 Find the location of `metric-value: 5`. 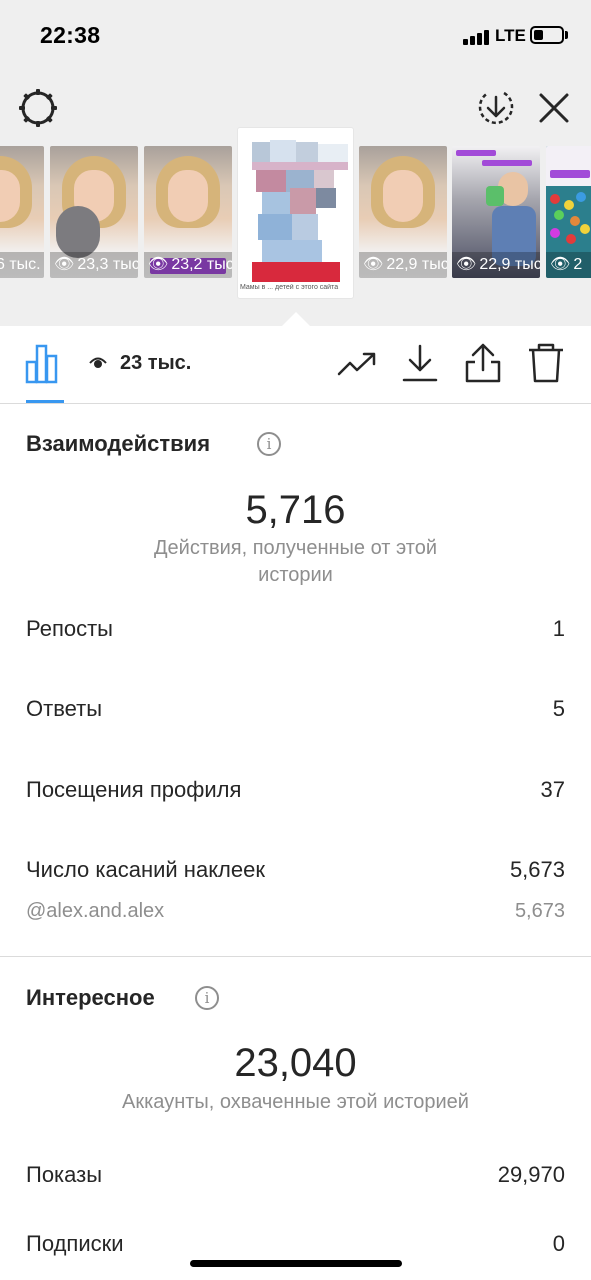

metric-value: 5 is located at coordinates (558, 708).